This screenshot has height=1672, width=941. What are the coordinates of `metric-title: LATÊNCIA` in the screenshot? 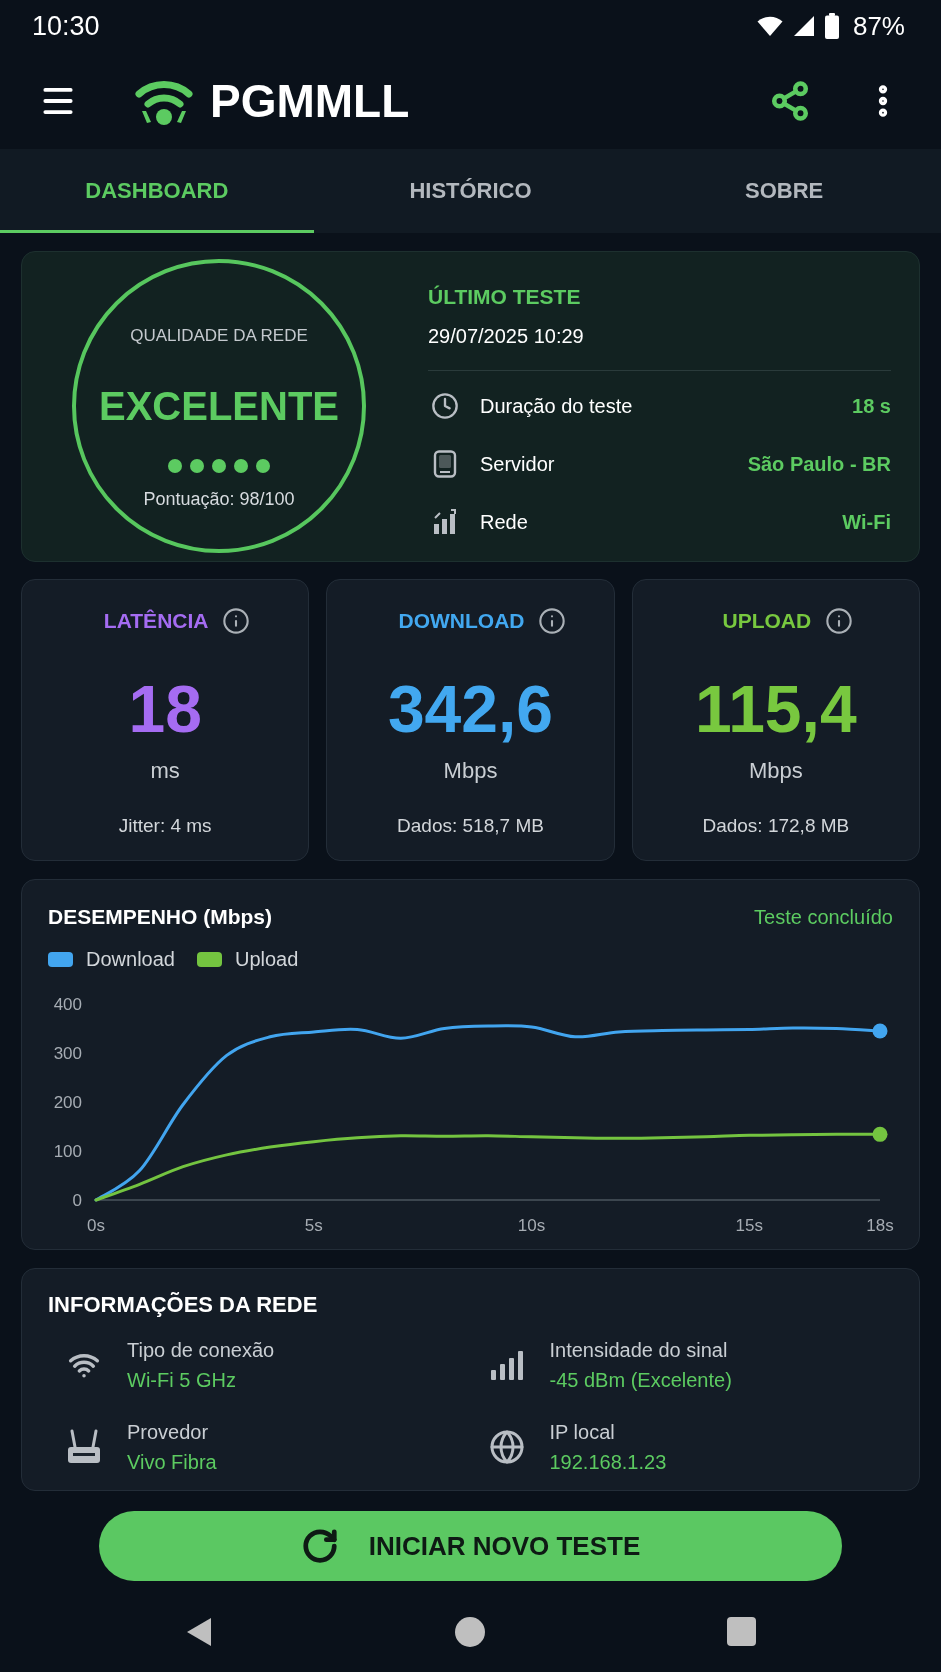 It's located at (156, 621).